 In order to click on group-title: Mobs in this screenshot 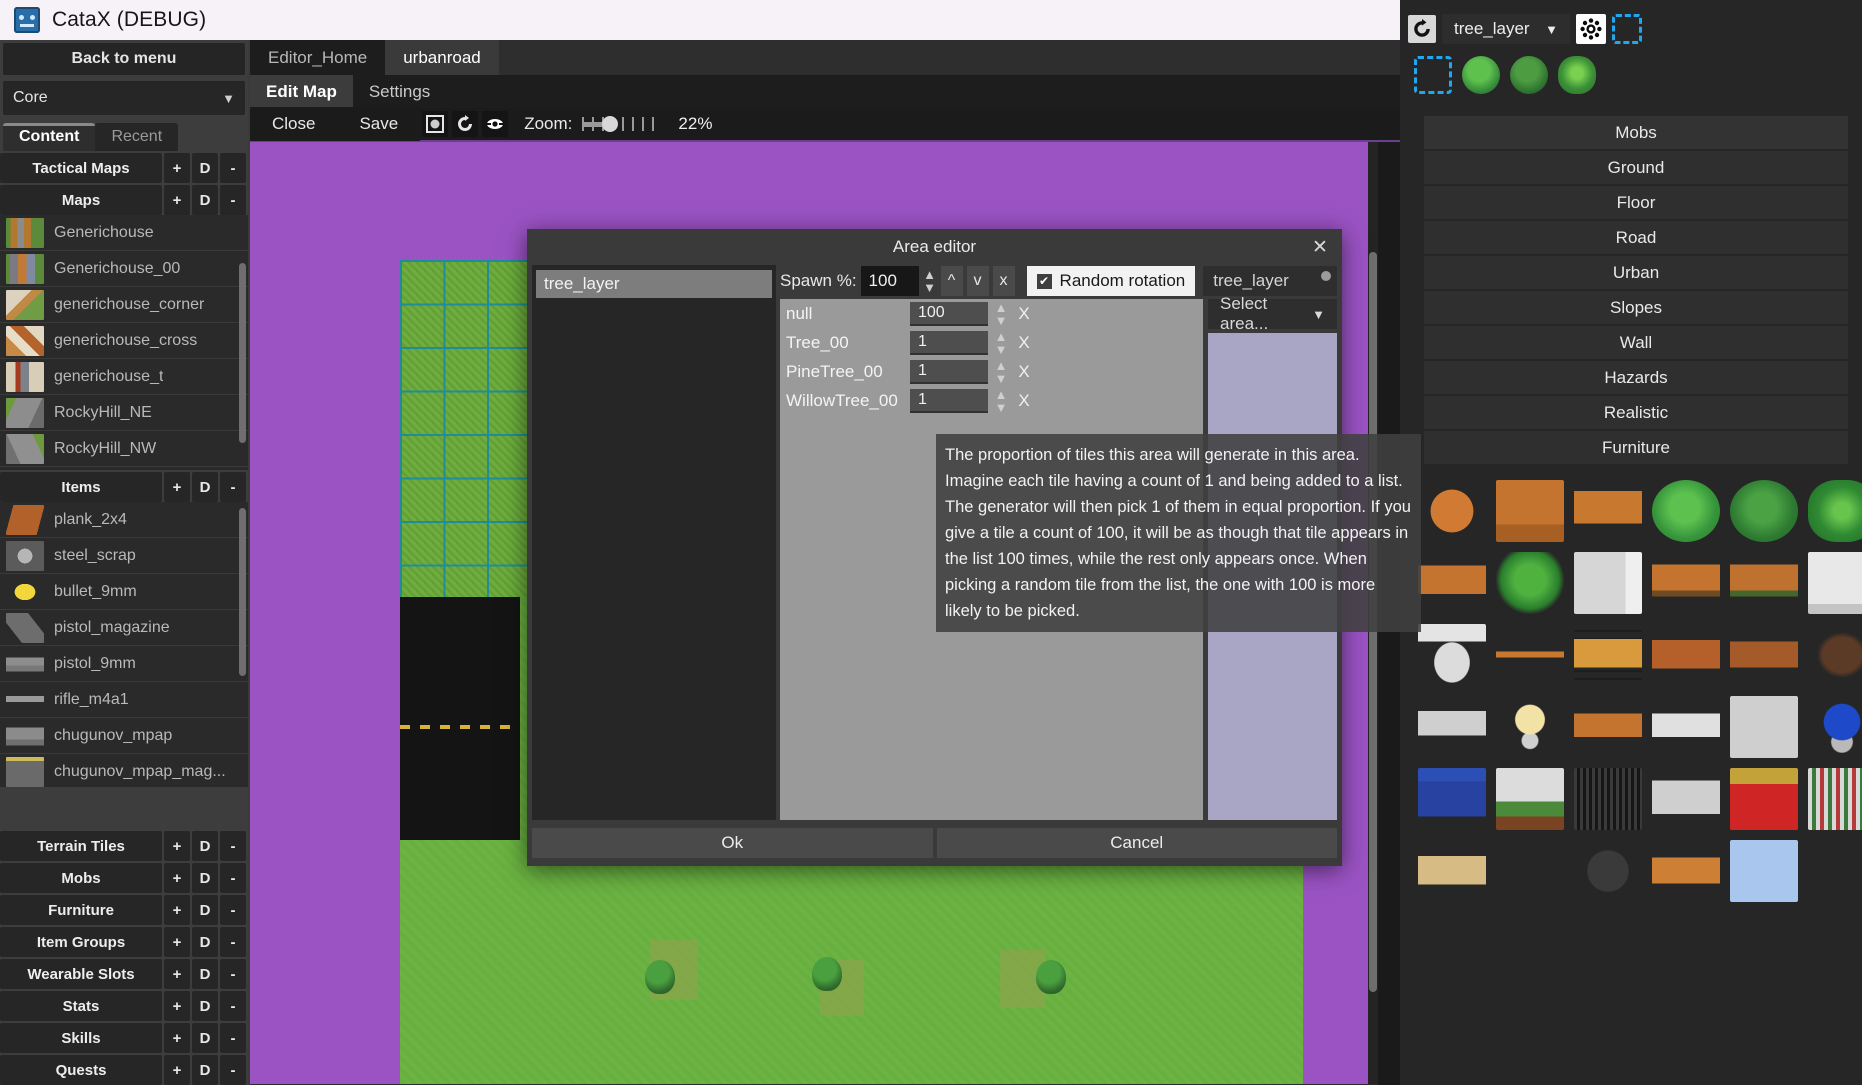, I will do `click(81, 878)`.